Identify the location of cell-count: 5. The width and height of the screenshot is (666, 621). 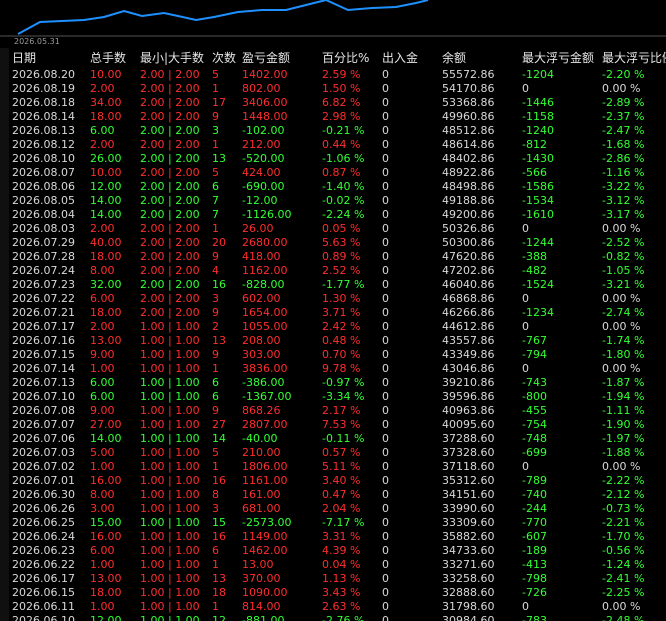
(215, 172).